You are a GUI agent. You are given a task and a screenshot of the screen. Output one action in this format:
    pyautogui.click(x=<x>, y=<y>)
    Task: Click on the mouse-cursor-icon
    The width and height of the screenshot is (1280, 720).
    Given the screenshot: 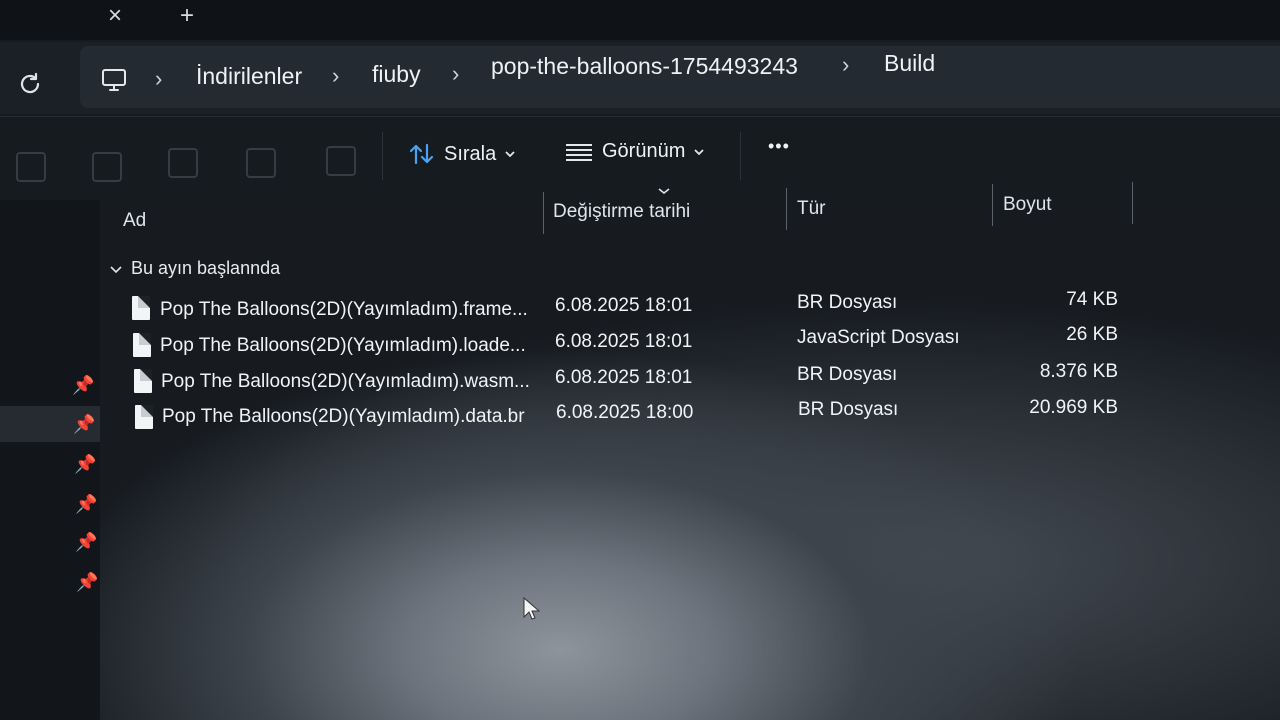 What is the action you would take?
    pyautogui.click(x=531, y=608)
    